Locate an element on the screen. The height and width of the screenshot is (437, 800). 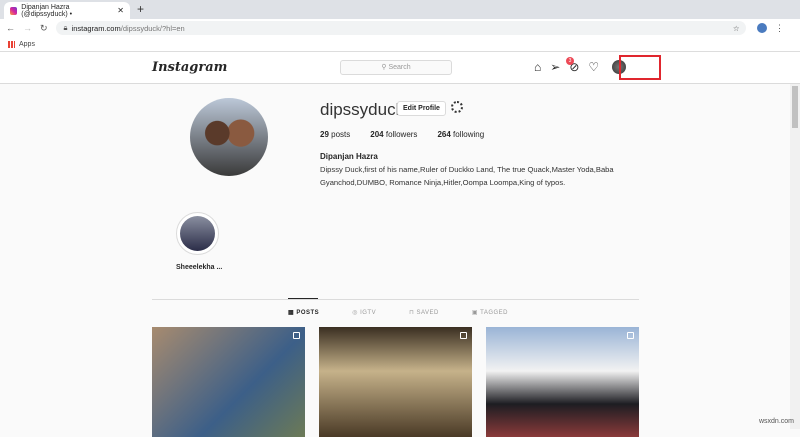
url-host: instagram.com is located at coordinates (96, 28).